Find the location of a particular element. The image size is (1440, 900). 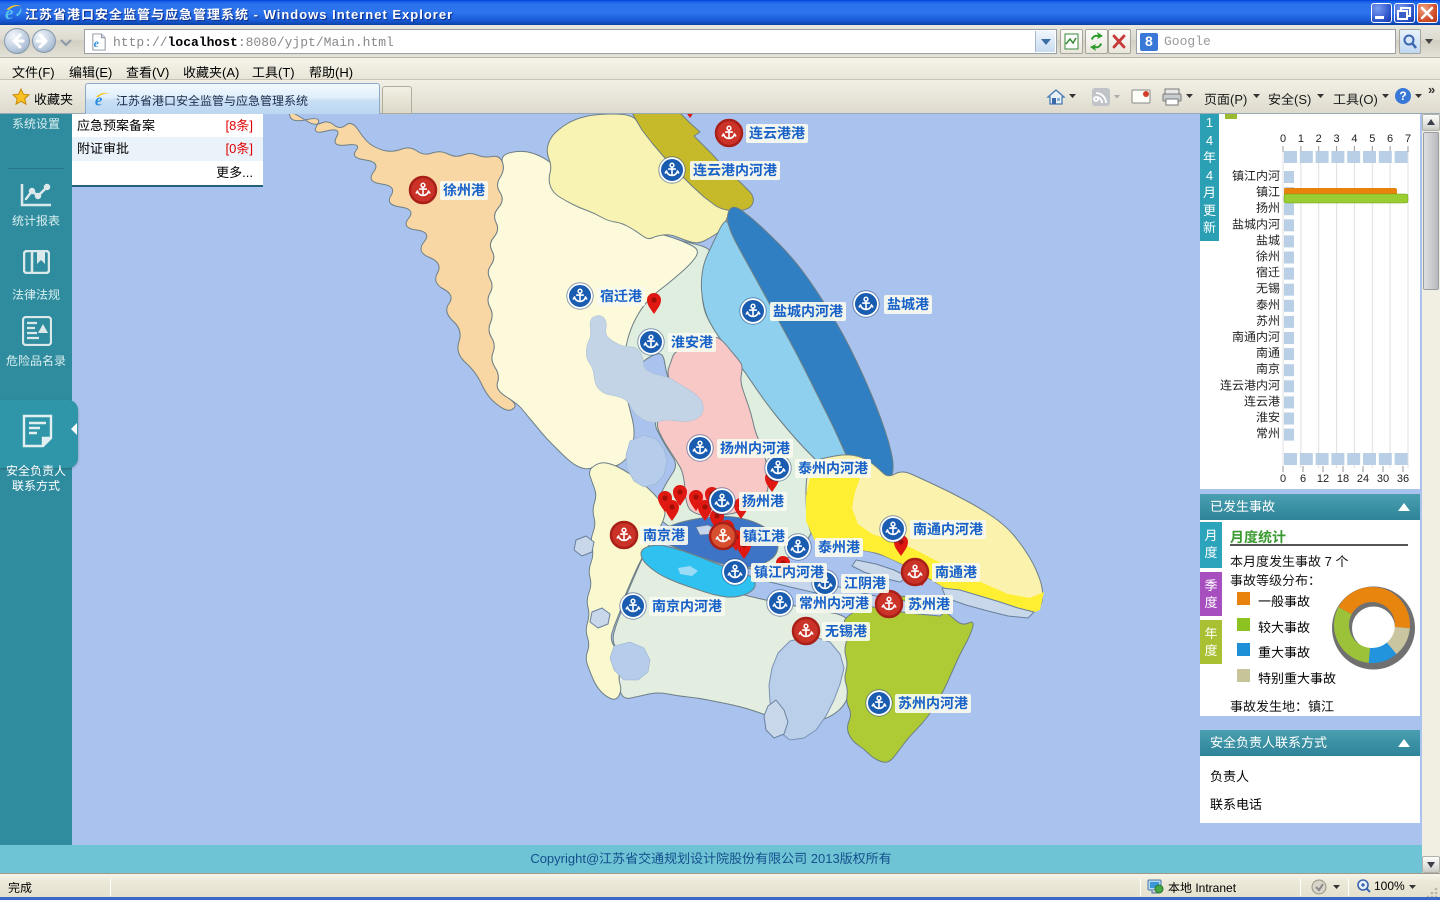

svg-text: 30 is located at coordinates (1383, 479).